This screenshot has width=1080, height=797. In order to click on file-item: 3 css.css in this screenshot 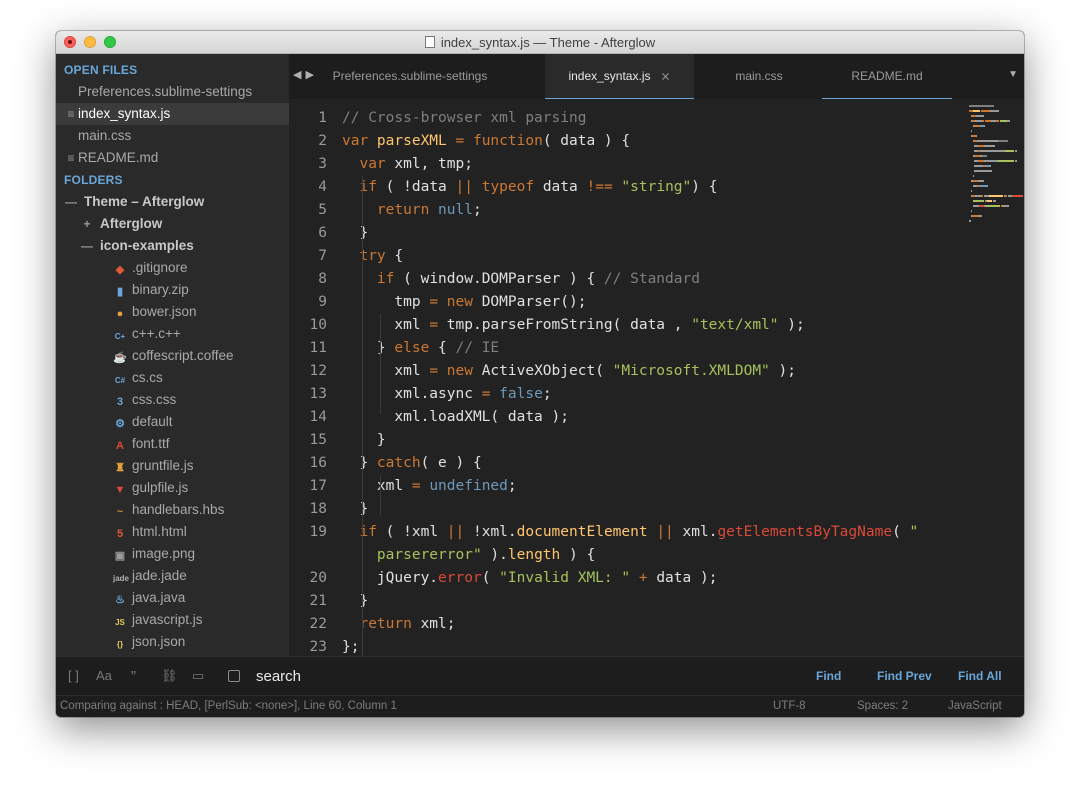, I will do `click(172, 400)`.